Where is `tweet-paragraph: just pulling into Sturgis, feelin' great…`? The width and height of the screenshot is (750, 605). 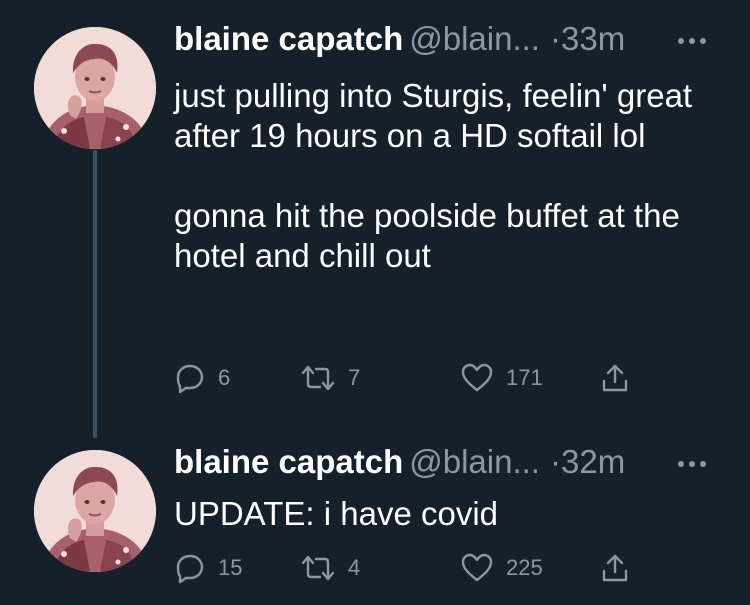
tweet-paragraph: just pulling into Sturgis, feelin' great… is located at coordinates (433, 115).